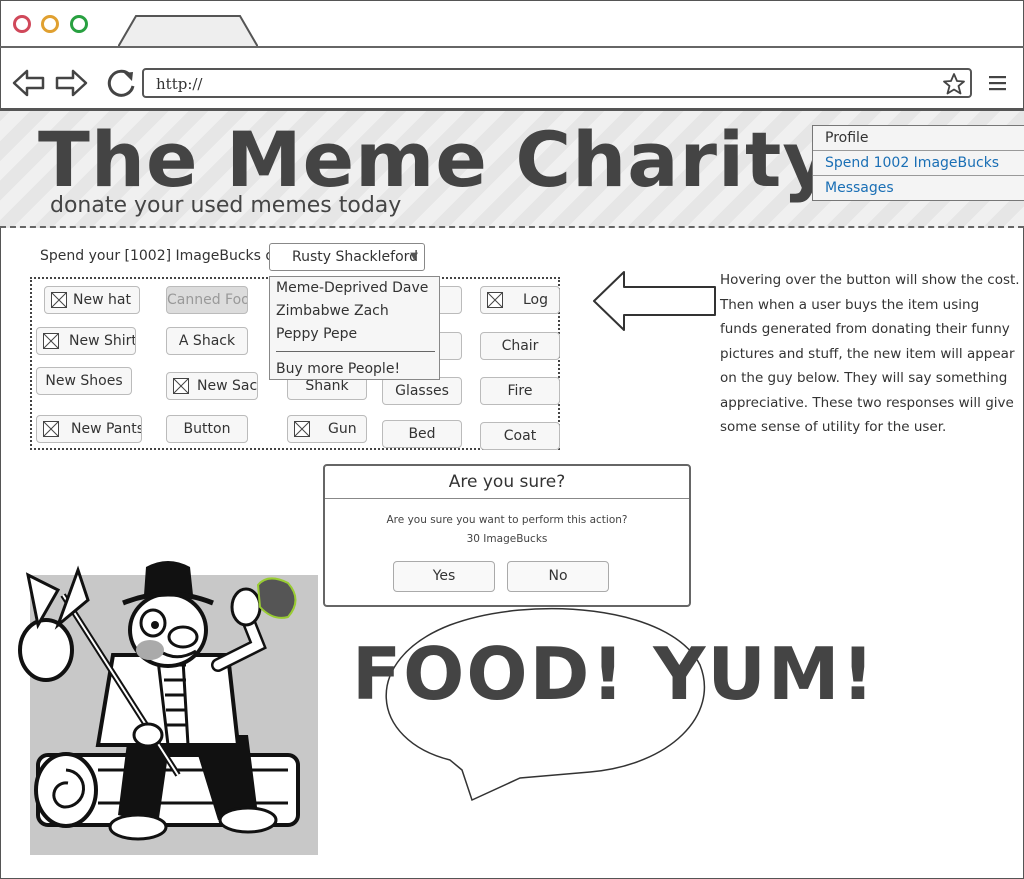  Describe the element at coordinates (168, 708) in the screenshot. I see `hobo-character-illustration` at that location.